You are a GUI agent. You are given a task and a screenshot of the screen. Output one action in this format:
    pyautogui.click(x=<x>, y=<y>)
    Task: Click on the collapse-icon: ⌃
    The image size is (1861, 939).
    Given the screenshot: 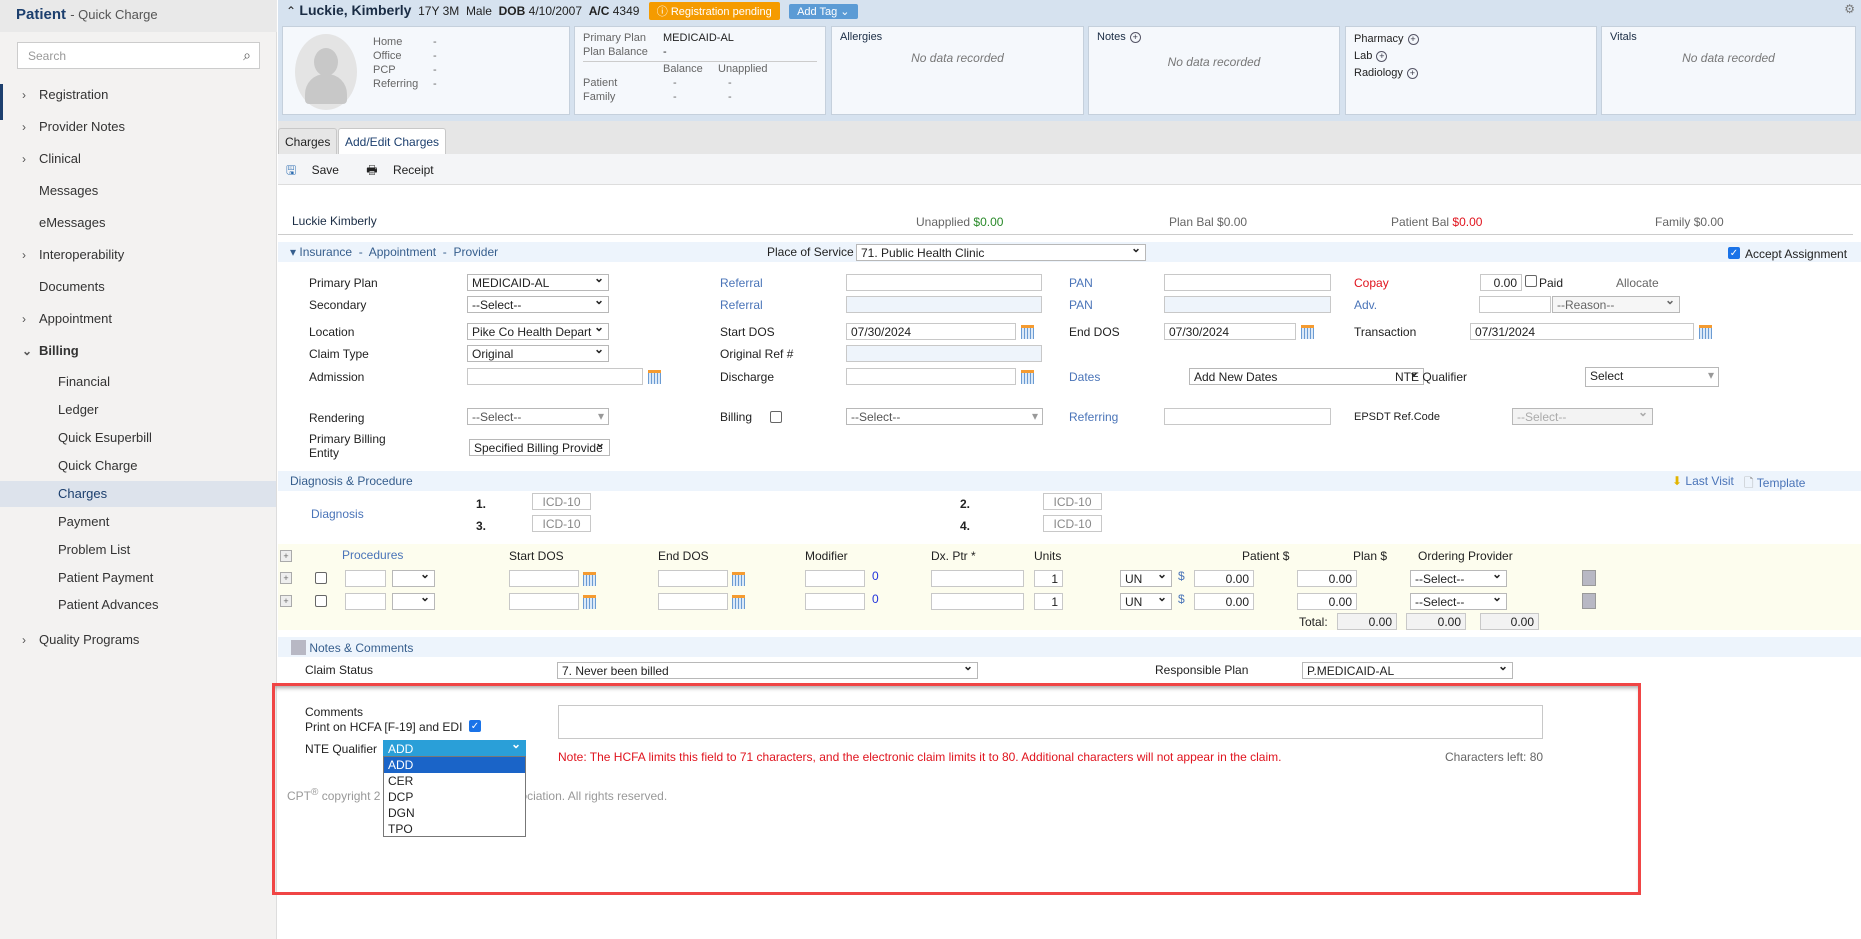 What is the action you would take?
    pyautogui.click(x=291, y=11)
    